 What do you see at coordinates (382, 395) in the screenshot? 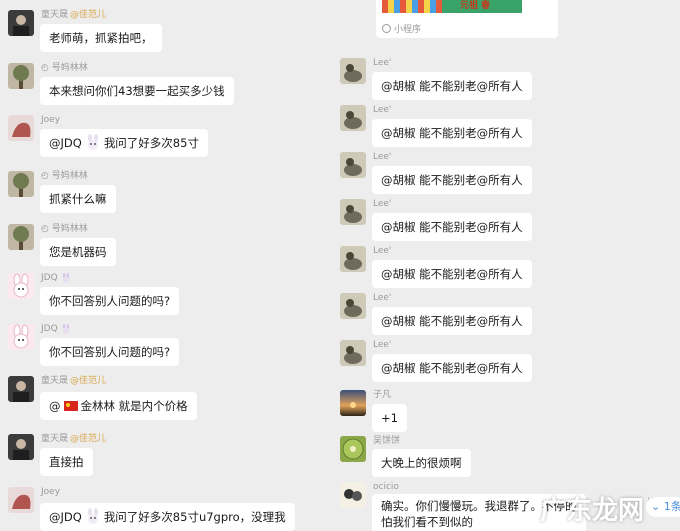
I see `sender-name: 子凡` at bounding box center [382, 395].